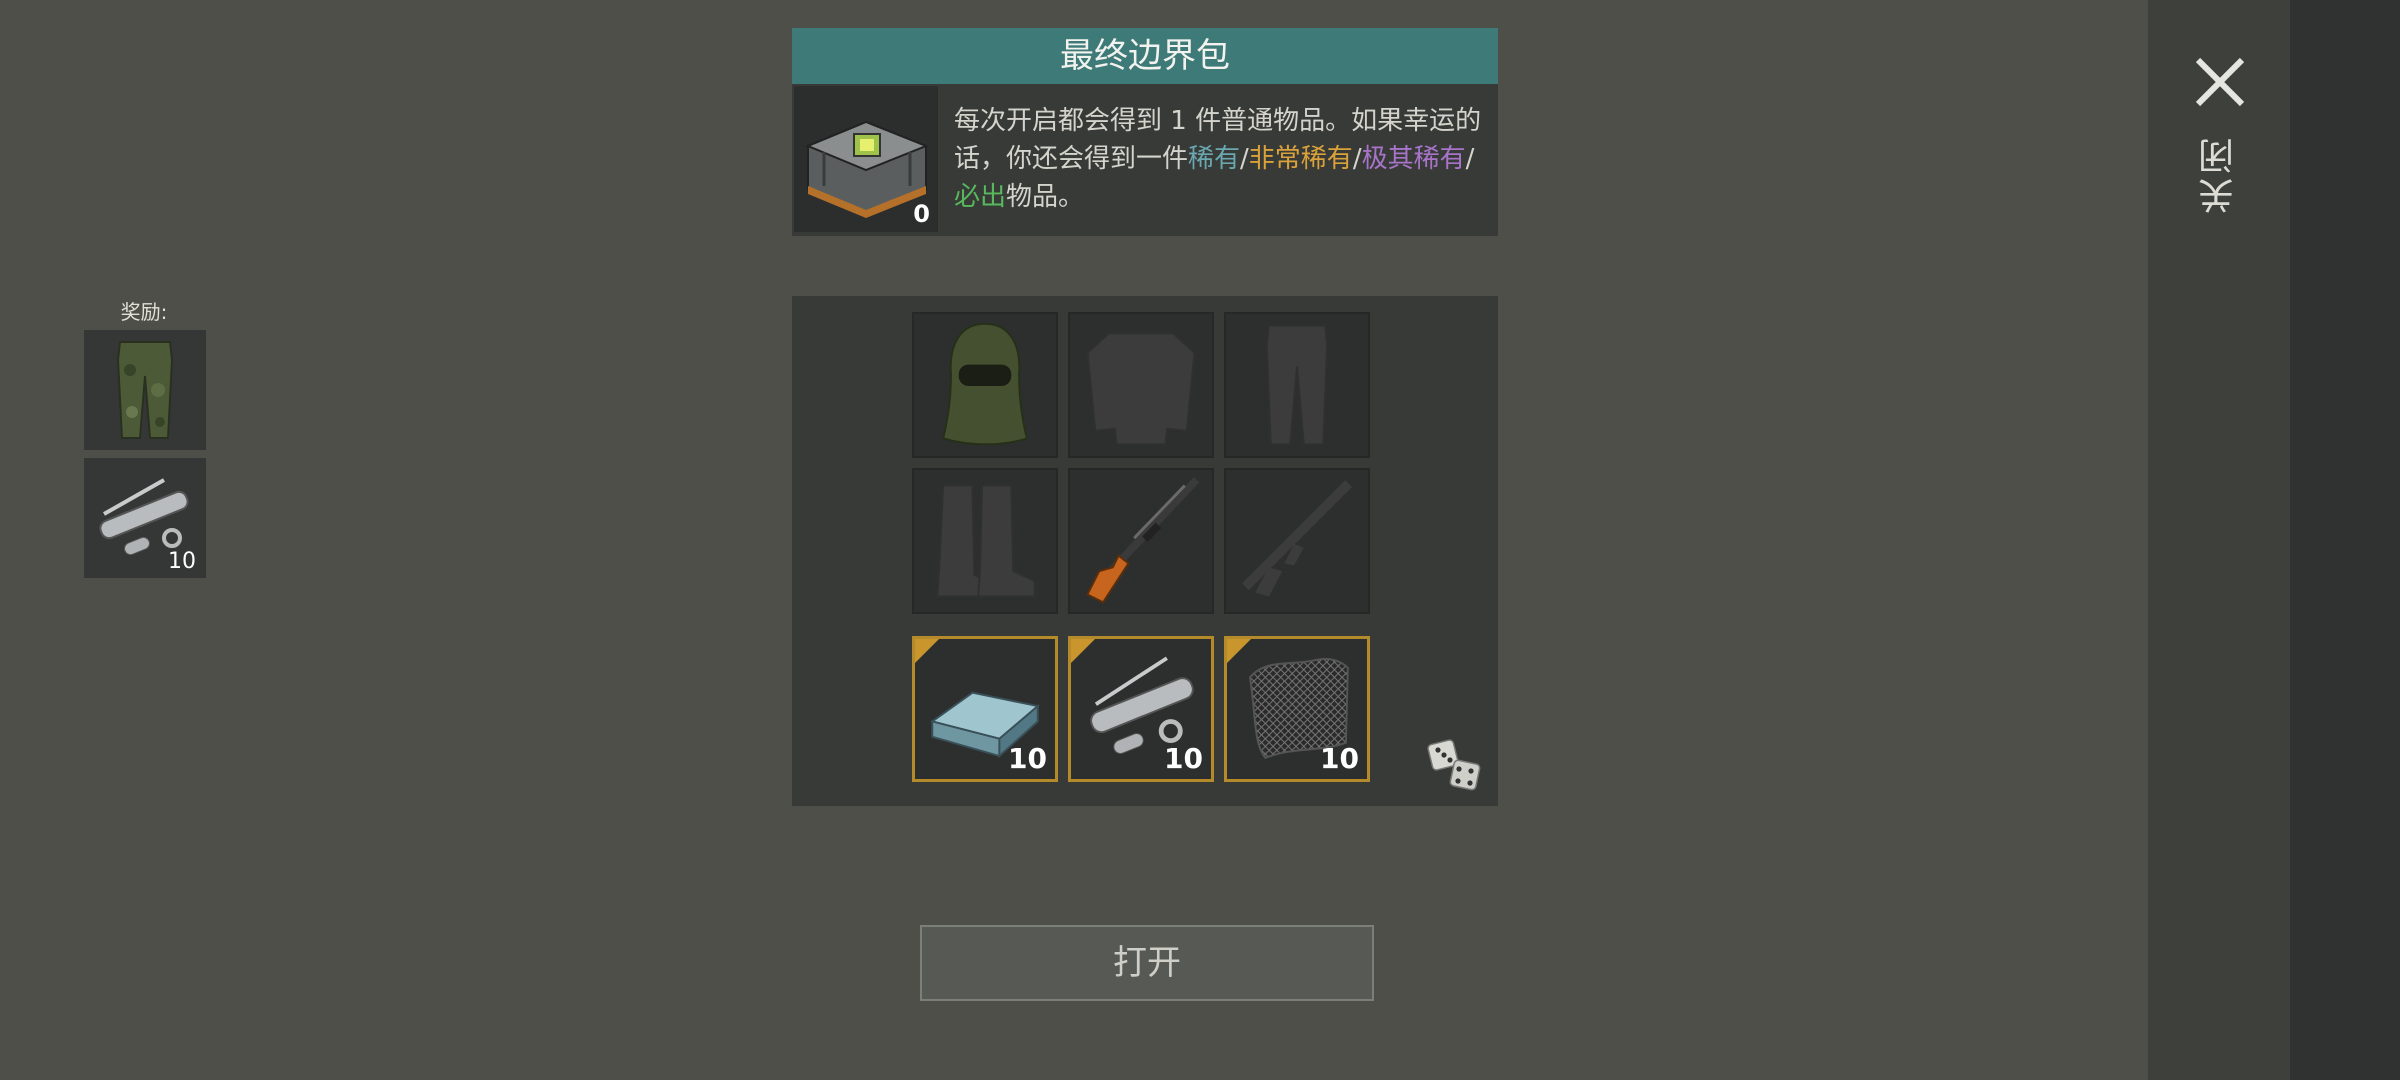  What do you see at coordinates (144, 312) in the screenshot?
I see `rewards-label: 奖励:` at bounding box center [144, 312].